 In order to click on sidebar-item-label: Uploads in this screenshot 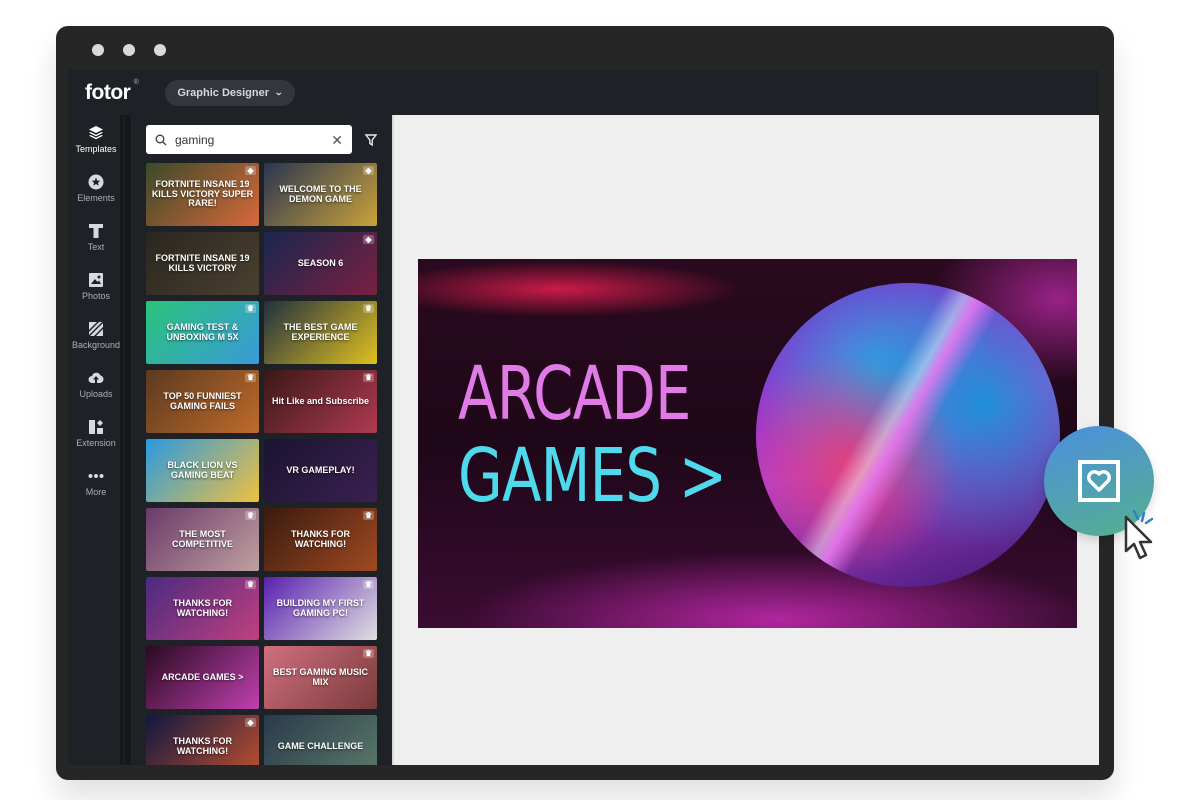, I will do `click(96, 394)`.